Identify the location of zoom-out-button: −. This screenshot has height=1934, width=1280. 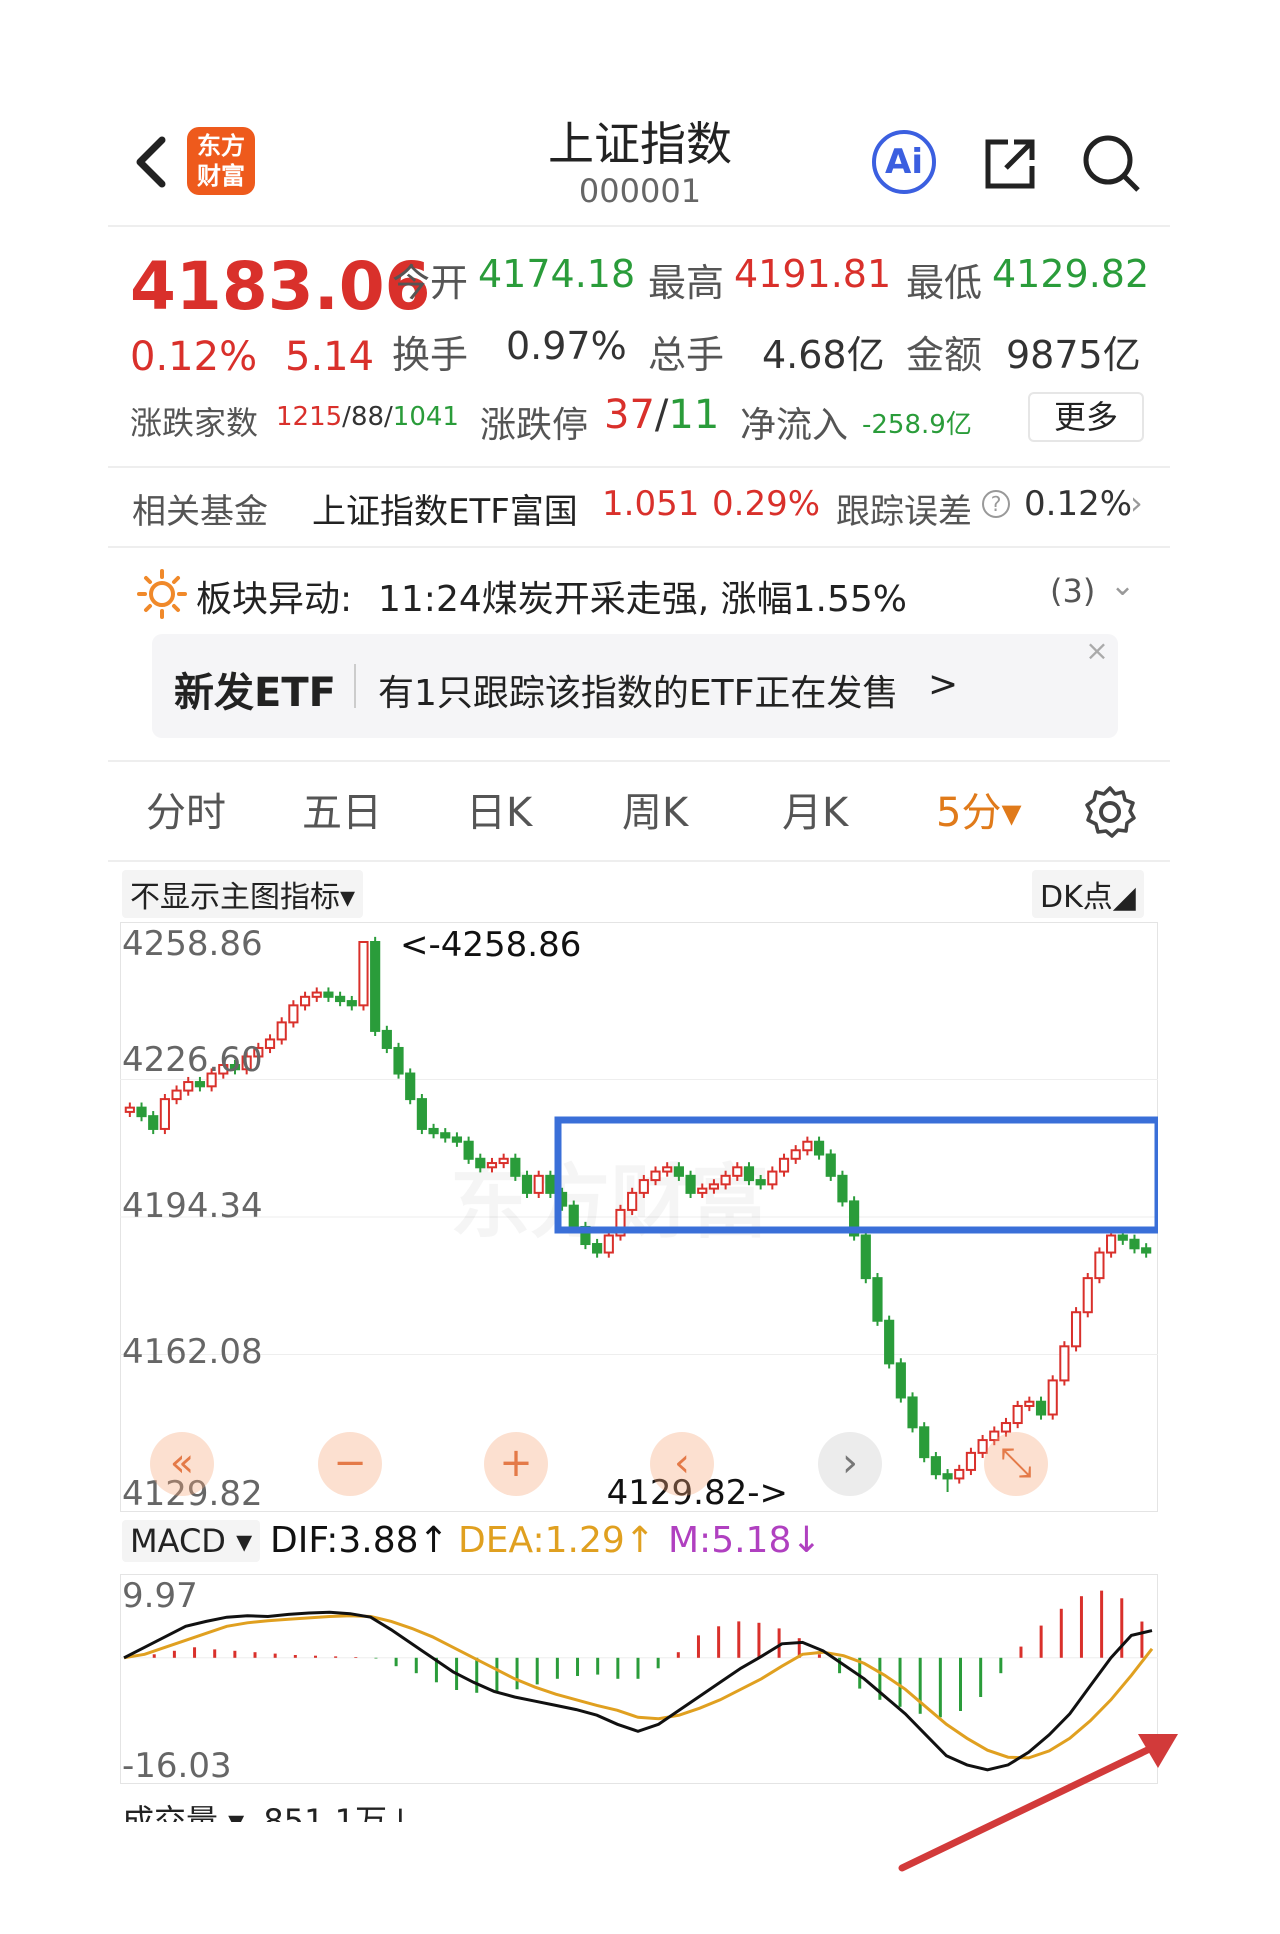
(350, 1464).